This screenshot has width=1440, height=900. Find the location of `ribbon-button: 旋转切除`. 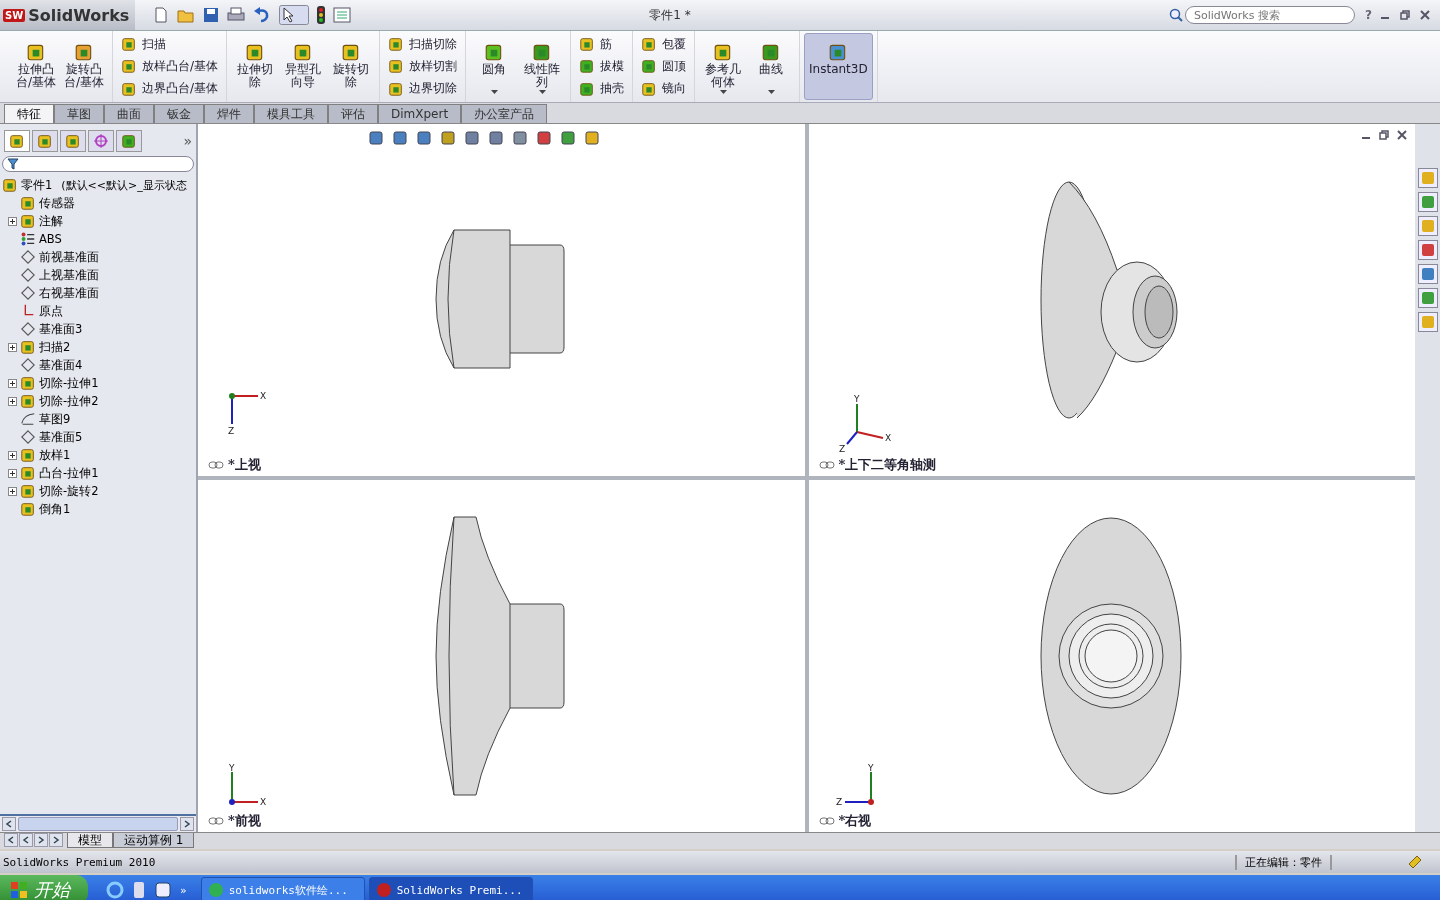

ribbon-button: 旋转切除 is located at coordinates (351, 66).